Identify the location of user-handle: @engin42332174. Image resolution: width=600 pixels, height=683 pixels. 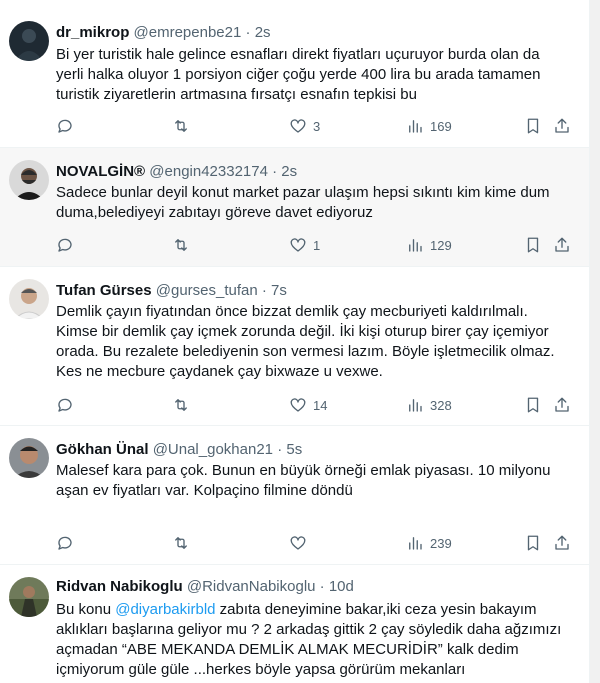
(208, 171).